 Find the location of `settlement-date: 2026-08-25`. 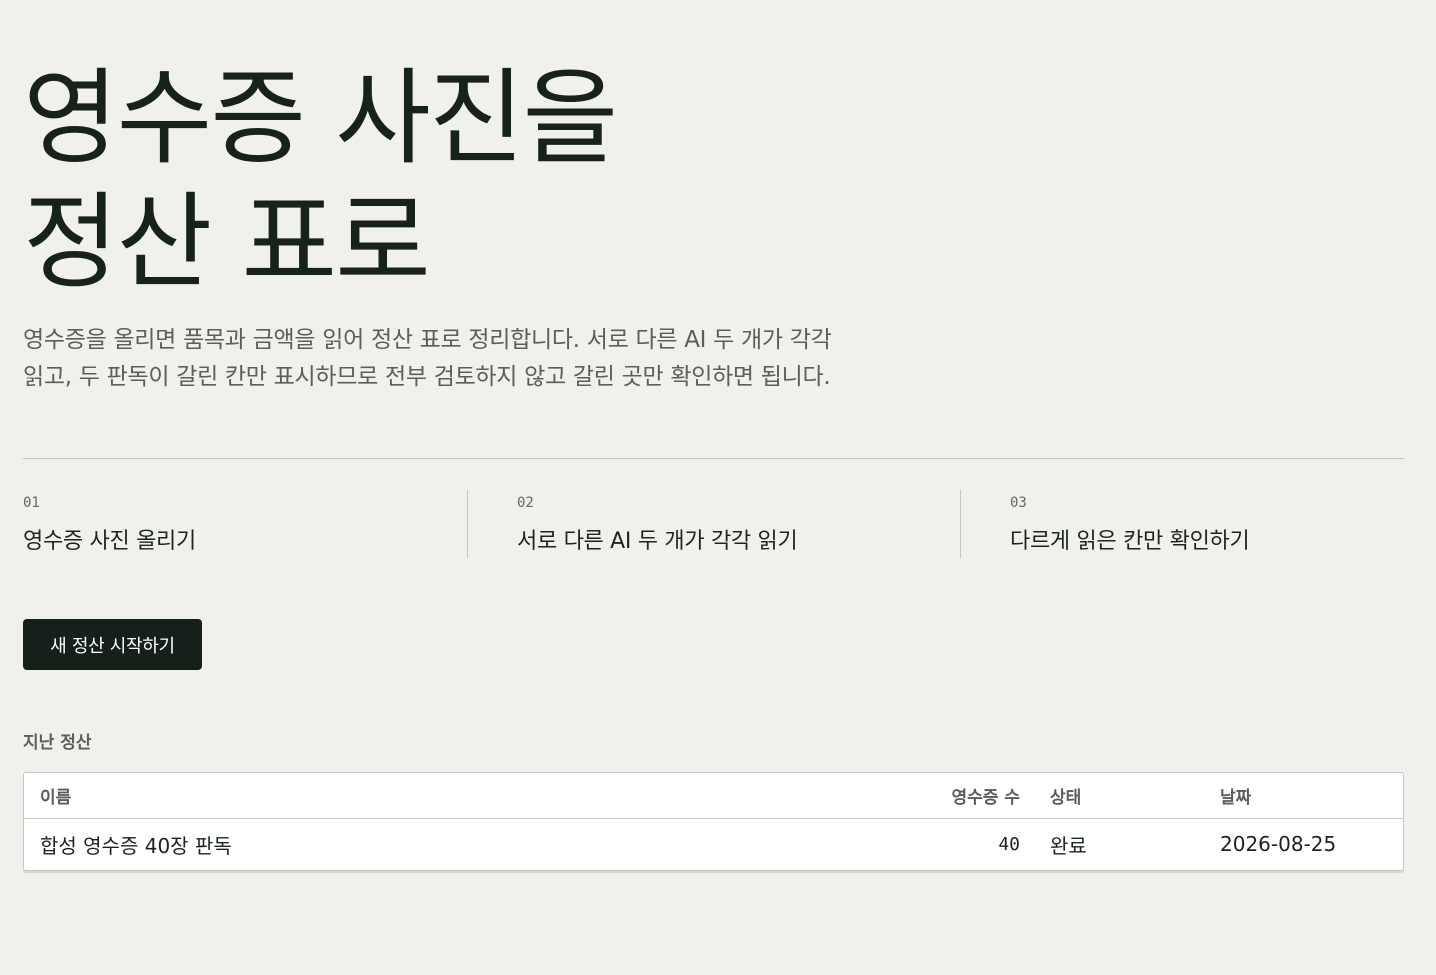

settlement-date: 2026-08-25 is located at coordinates (1278, 844).